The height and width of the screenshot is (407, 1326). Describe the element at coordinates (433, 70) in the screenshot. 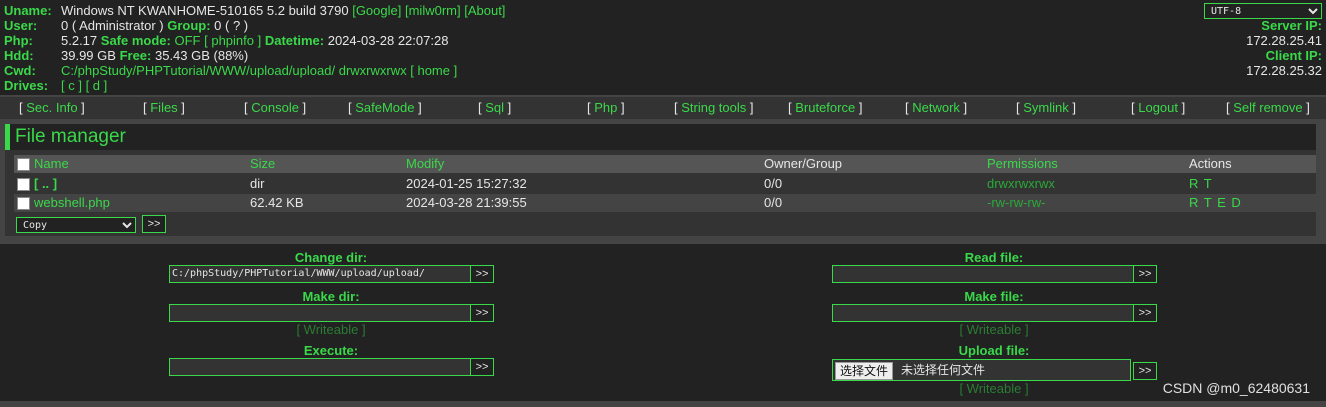

I see `home-link: [ home ]` at that location.